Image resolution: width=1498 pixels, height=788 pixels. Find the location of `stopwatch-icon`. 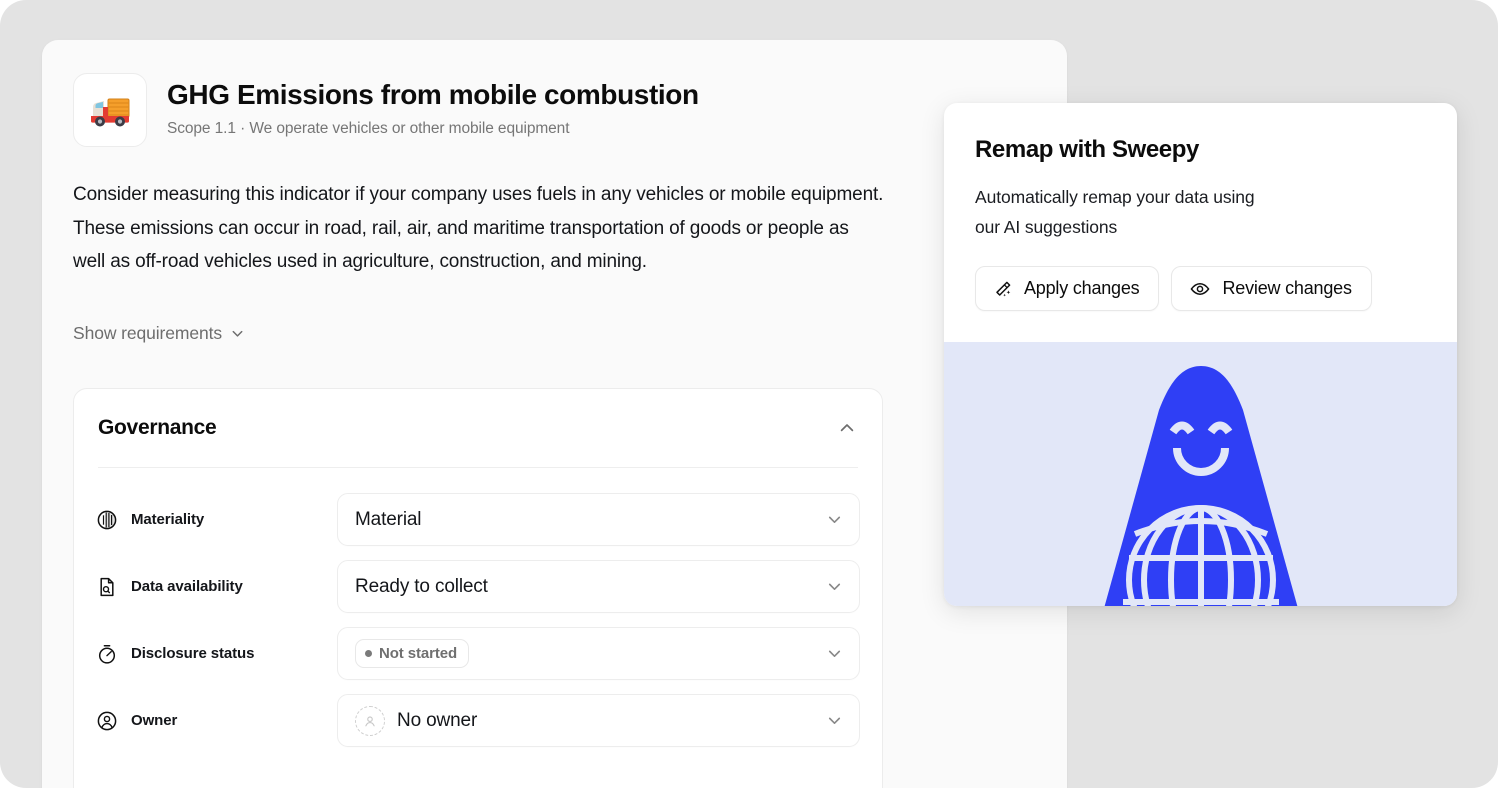

stopwatch-icon is located at coordinates (107, 654).